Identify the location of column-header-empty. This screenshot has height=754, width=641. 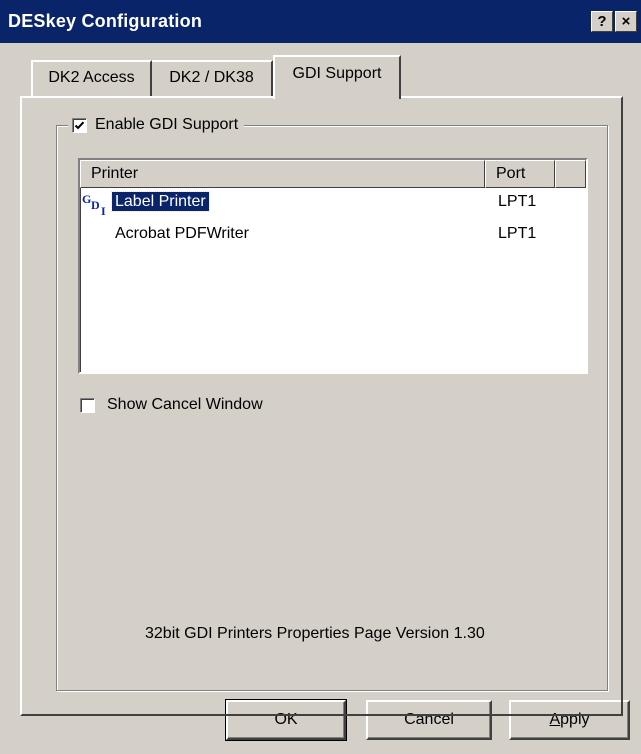
(570, 174).